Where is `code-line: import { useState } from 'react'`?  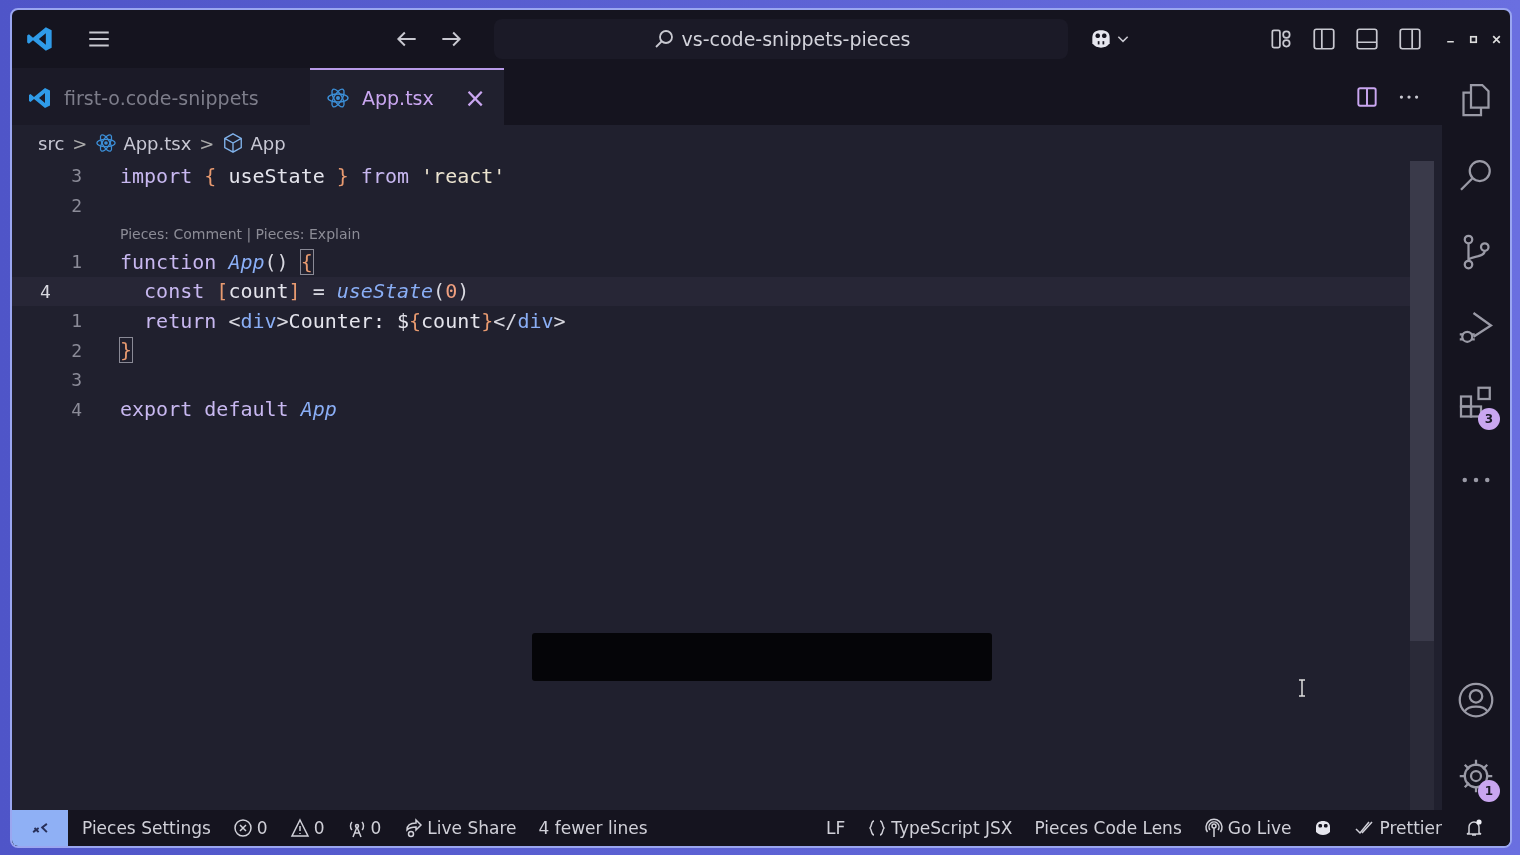
code-line: import { useState } from 'react' is located at coordinates (313, 175).